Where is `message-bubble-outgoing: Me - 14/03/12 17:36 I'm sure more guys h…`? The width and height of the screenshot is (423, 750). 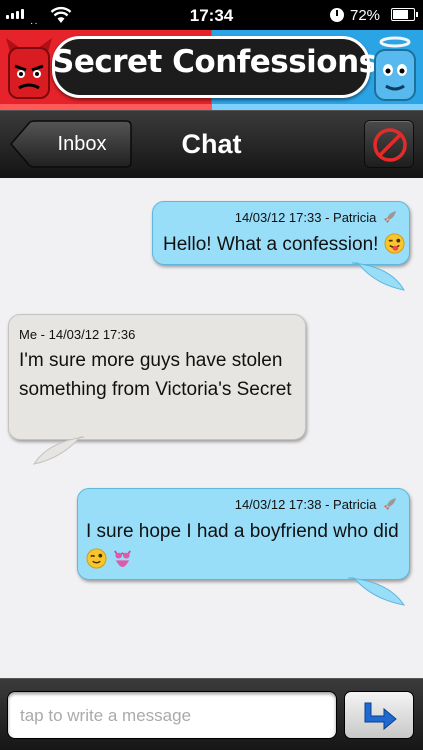
message-bubble-outgoing: Me - 14/03/12 17:36 I'm sure more guys h… is located at coordinates (157, 377).